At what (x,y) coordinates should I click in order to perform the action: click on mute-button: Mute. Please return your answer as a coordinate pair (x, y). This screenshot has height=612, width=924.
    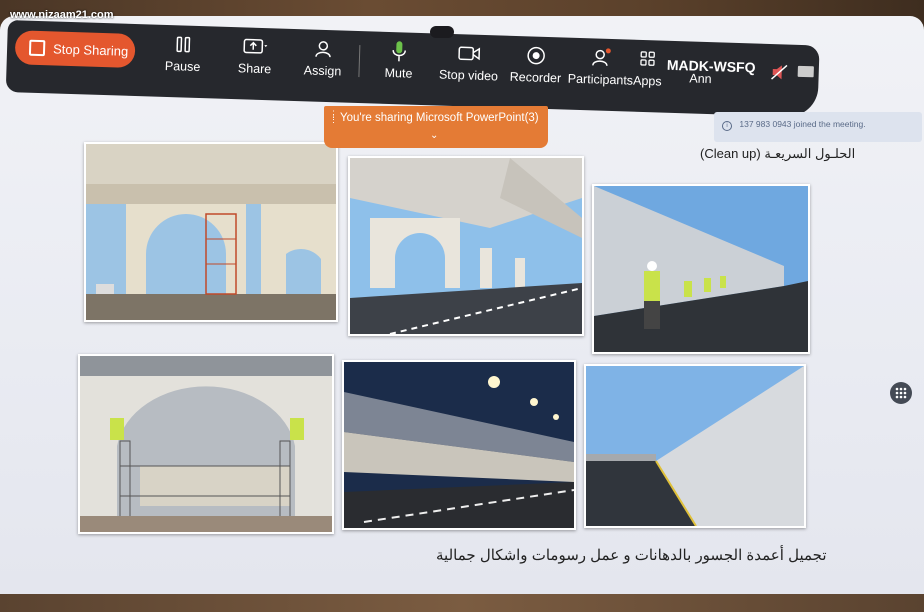
    Looking at the image, I should click on (398, 60).